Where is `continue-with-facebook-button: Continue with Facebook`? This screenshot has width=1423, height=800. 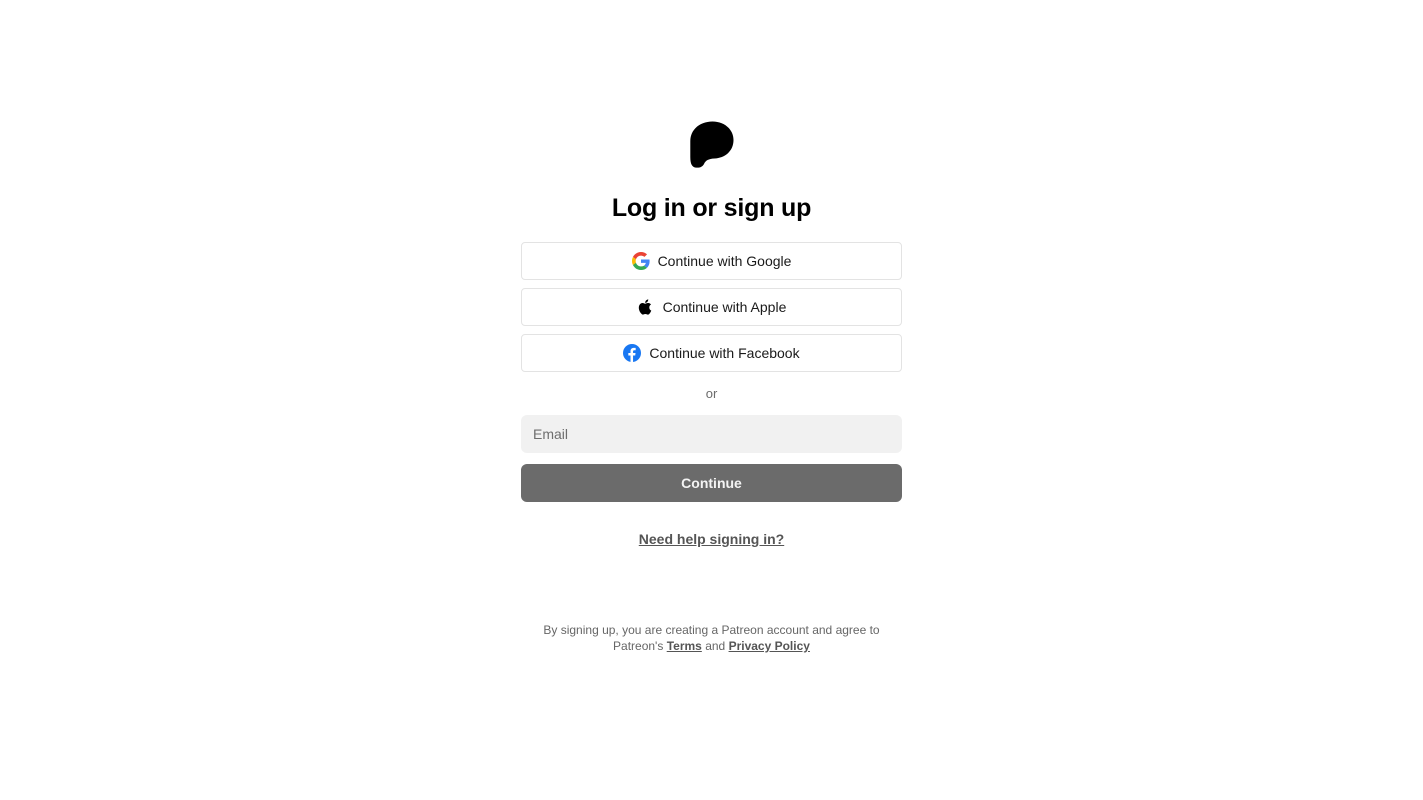 continue-with-facebook-button: Continue with Facebook is located at coordinates (711, 353).